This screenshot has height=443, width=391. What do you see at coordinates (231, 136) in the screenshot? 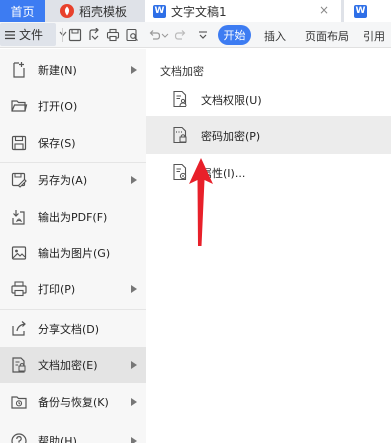
I see `submenu-item-password-encrypt-label: 密码加密(P)` at bounding box center [231, 136].